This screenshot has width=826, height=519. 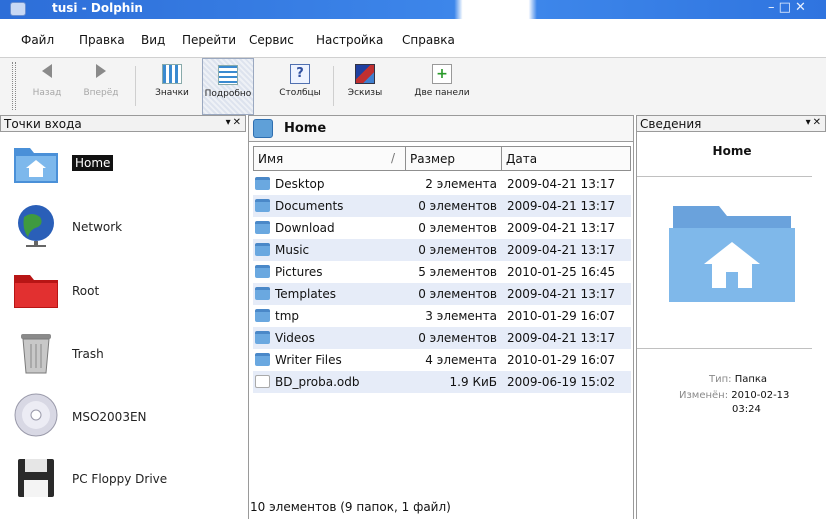 I want to click on network-globe-icon, so click(x=36, y=225).